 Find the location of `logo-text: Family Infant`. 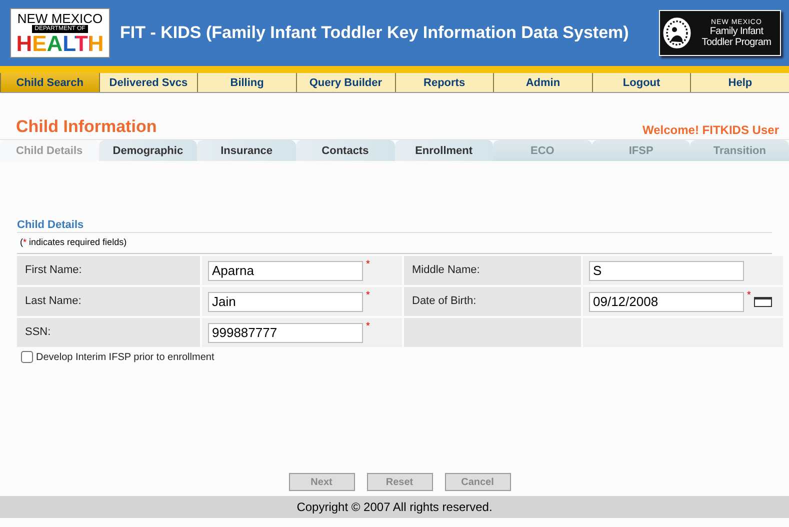

logo-text: Family Infant is located at coordinates (737, 31).